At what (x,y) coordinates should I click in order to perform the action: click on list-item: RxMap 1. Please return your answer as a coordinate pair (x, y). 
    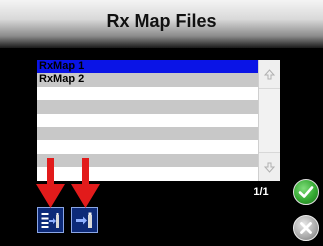
    Looking at the image, I should click on (147, 67).